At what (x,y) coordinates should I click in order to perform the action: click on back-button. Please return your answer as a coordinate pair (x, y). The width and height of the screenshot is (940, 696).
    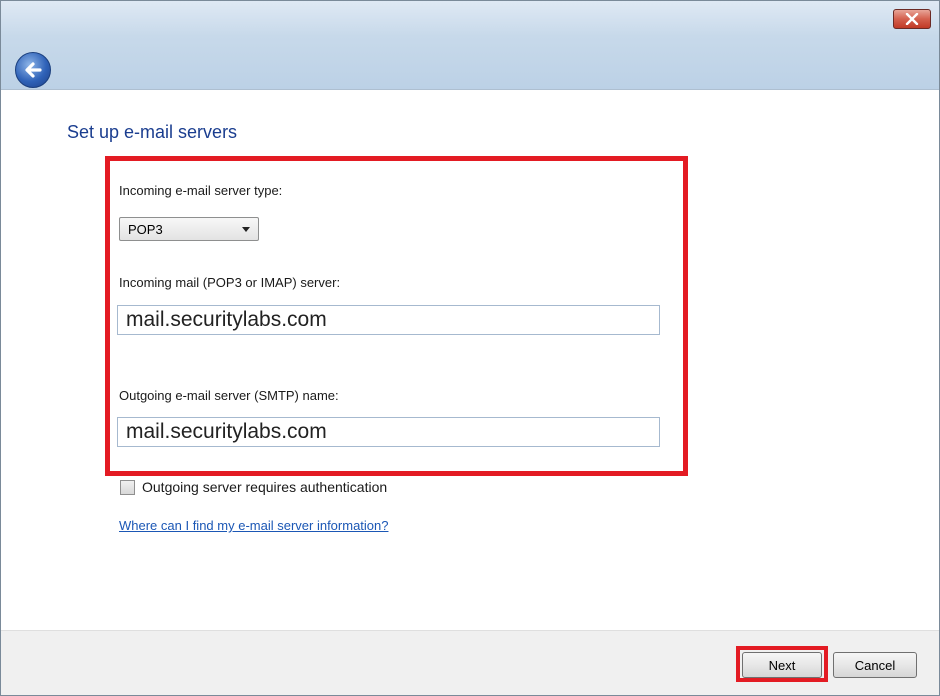
    Looking at the image, I should click on (33, 70).